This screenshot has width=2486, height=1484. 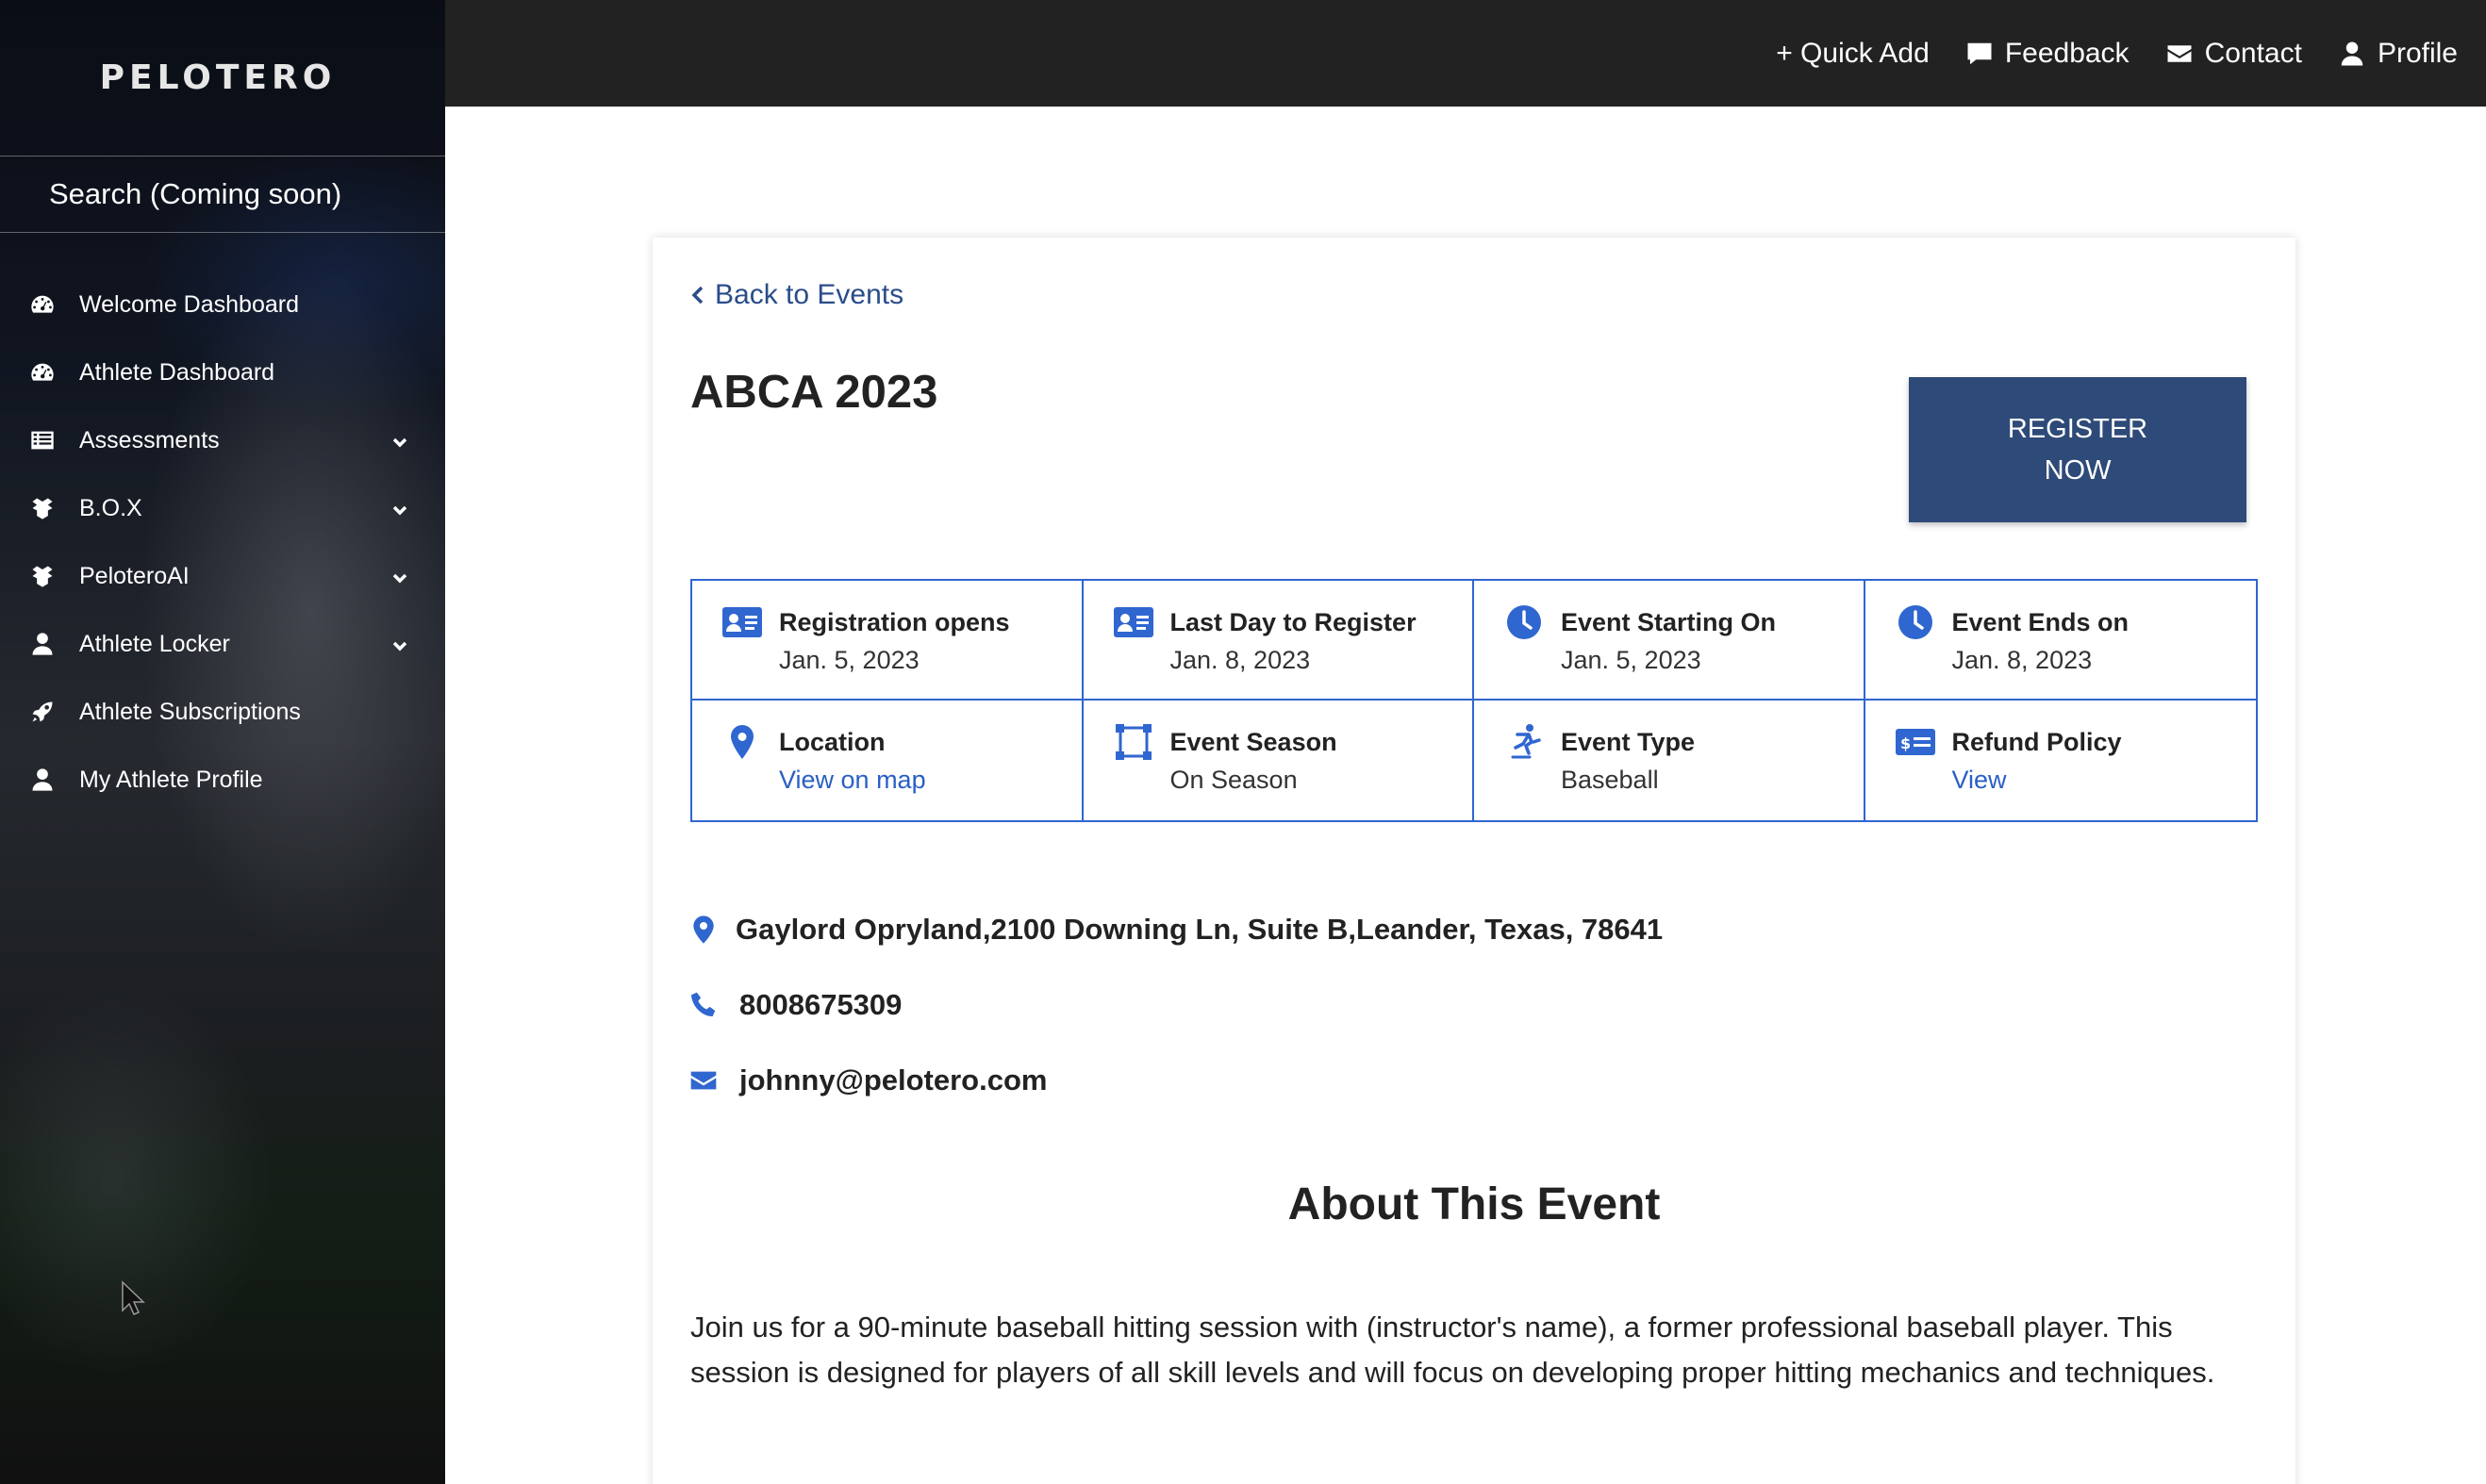 What do you see at coordinates (133, 1297) in the screenshot?
I see `mouse-cursor-icon` at bounding box center [133, 1297].